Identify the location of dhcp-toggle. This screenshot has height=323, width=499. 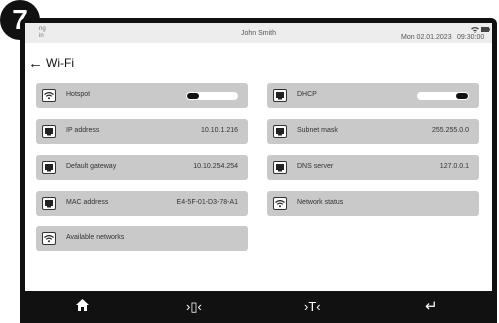
(443, 96).